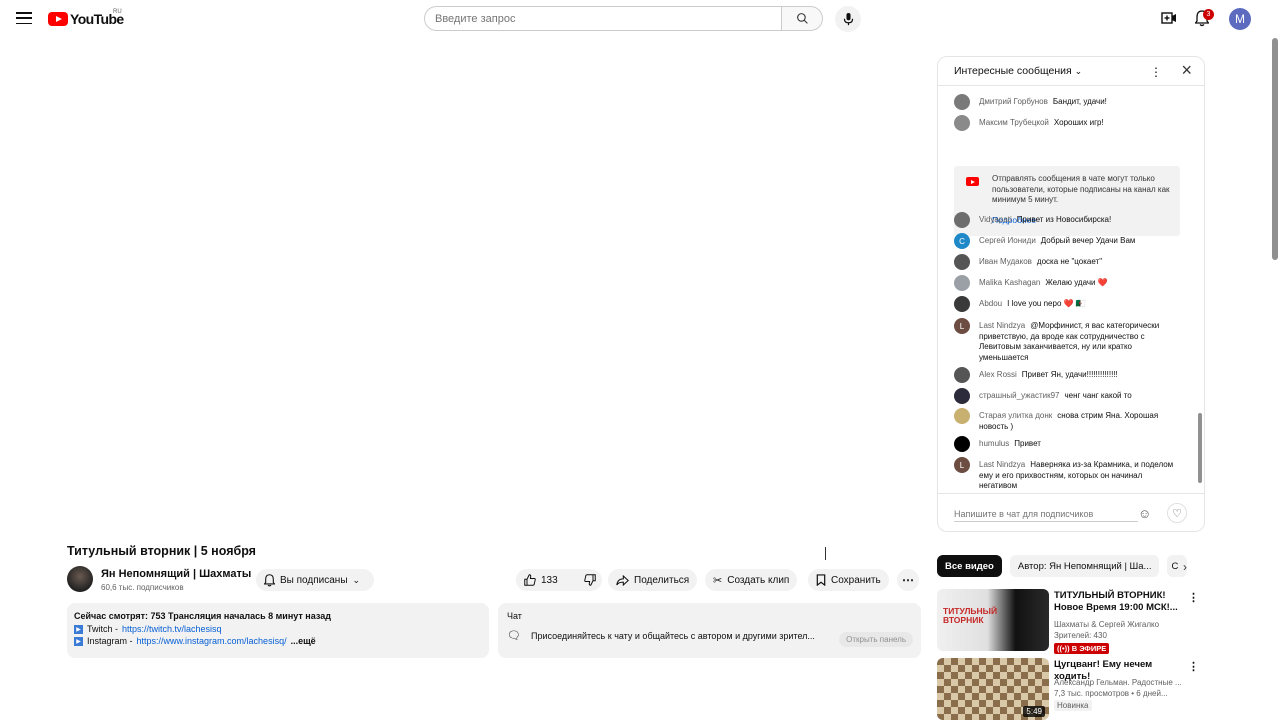 This screenshot has height=720, width=1280. I want to click on open-panel-button: Открыть панель, so click(876, 639).